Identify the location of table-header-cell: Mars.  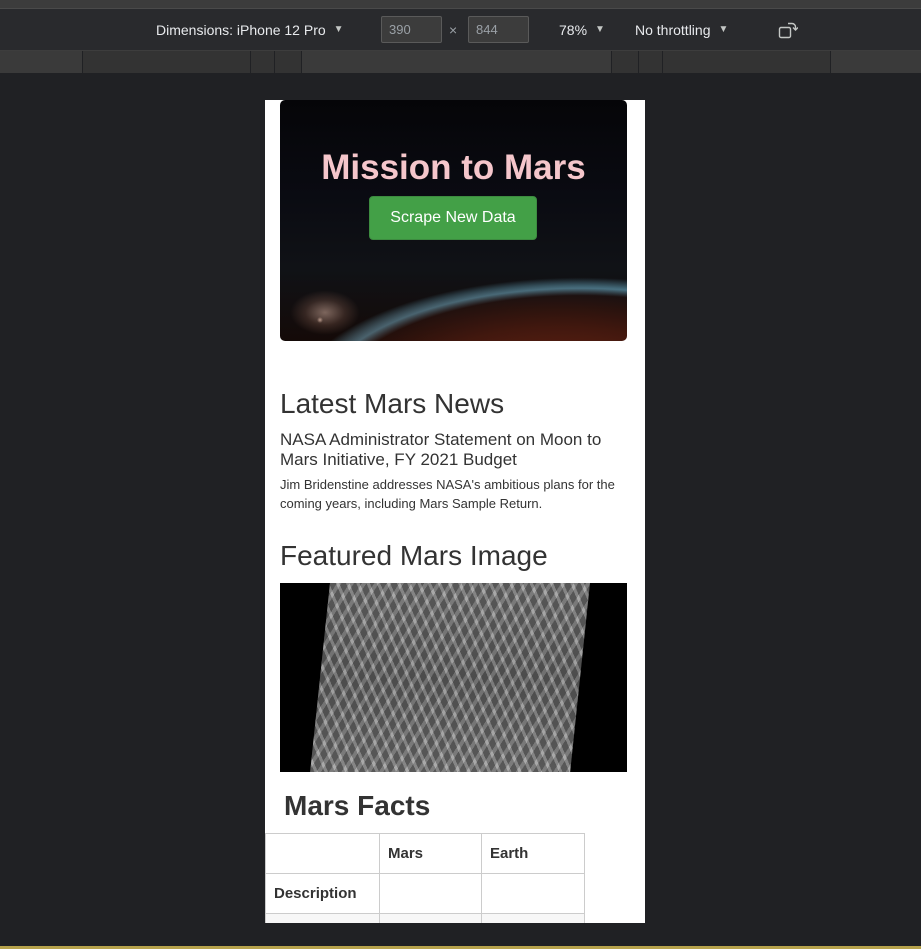
(430, 853).